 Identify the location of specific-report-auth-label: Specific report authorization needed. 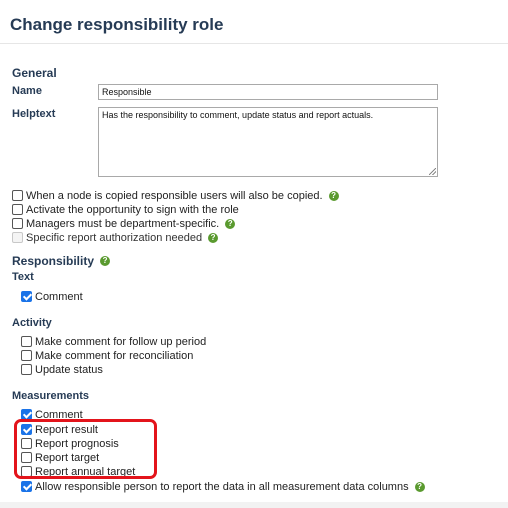
(114, 237).